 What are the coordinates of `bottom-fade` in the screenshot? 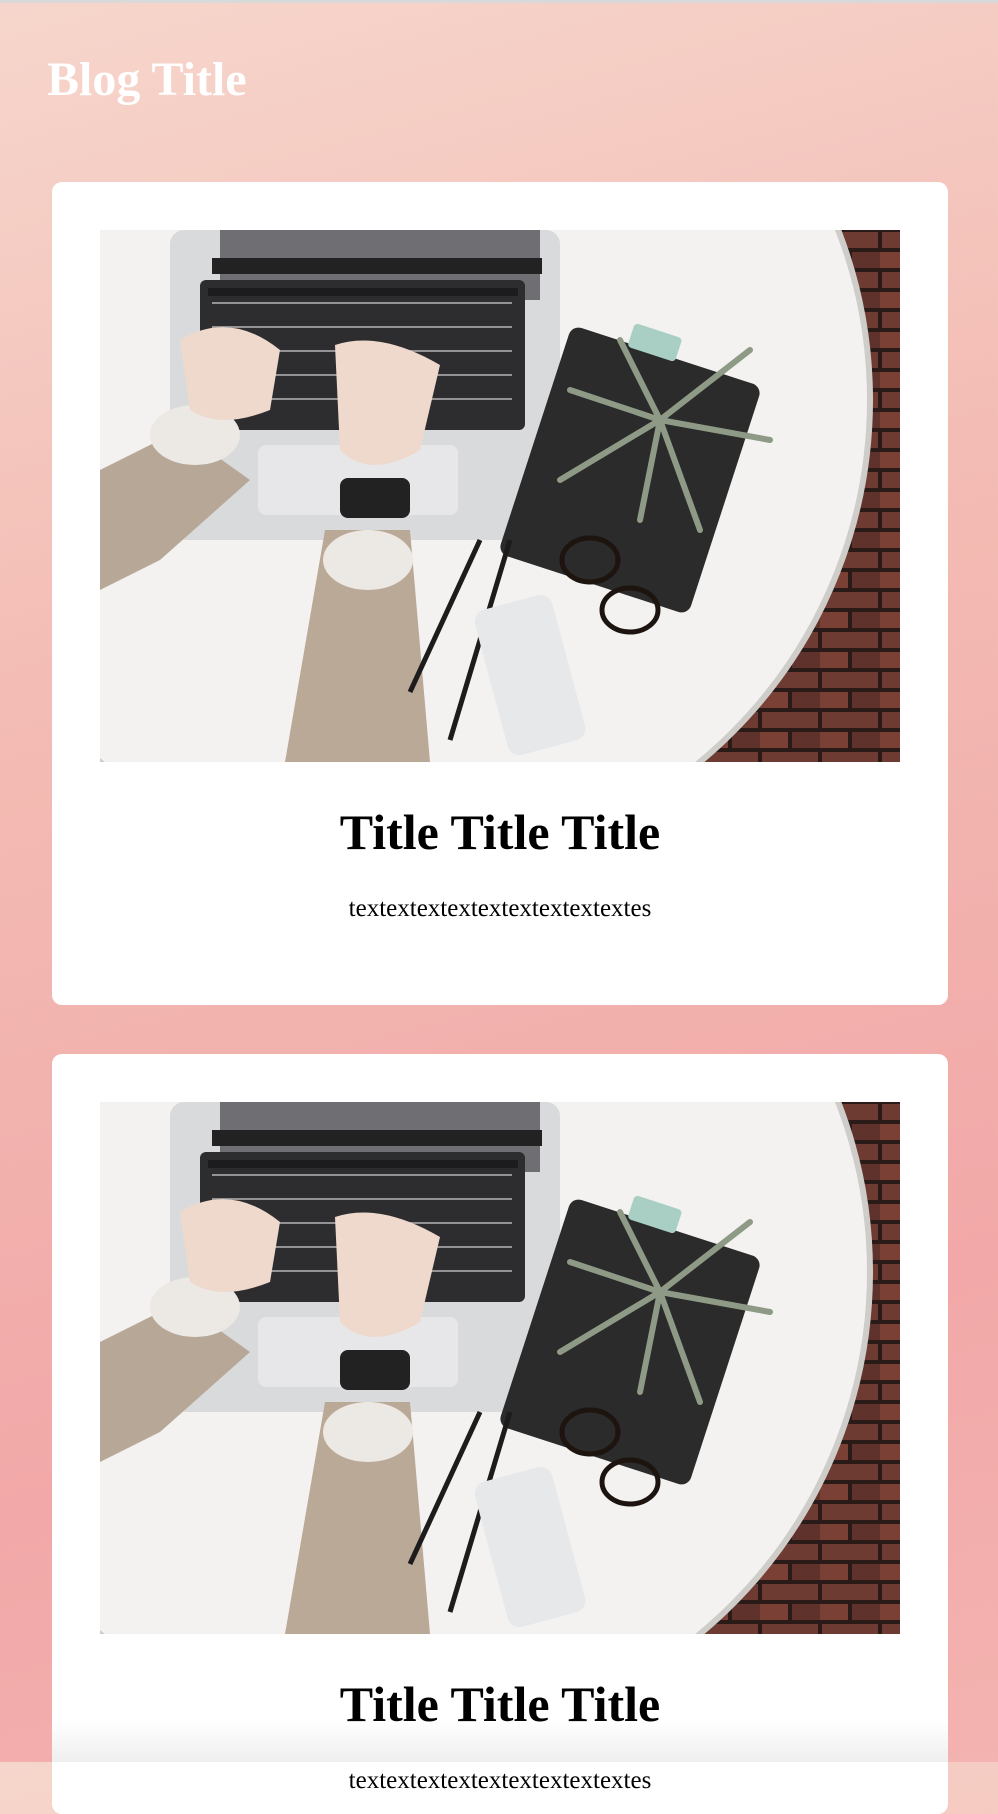 It's located at (500, 1741).